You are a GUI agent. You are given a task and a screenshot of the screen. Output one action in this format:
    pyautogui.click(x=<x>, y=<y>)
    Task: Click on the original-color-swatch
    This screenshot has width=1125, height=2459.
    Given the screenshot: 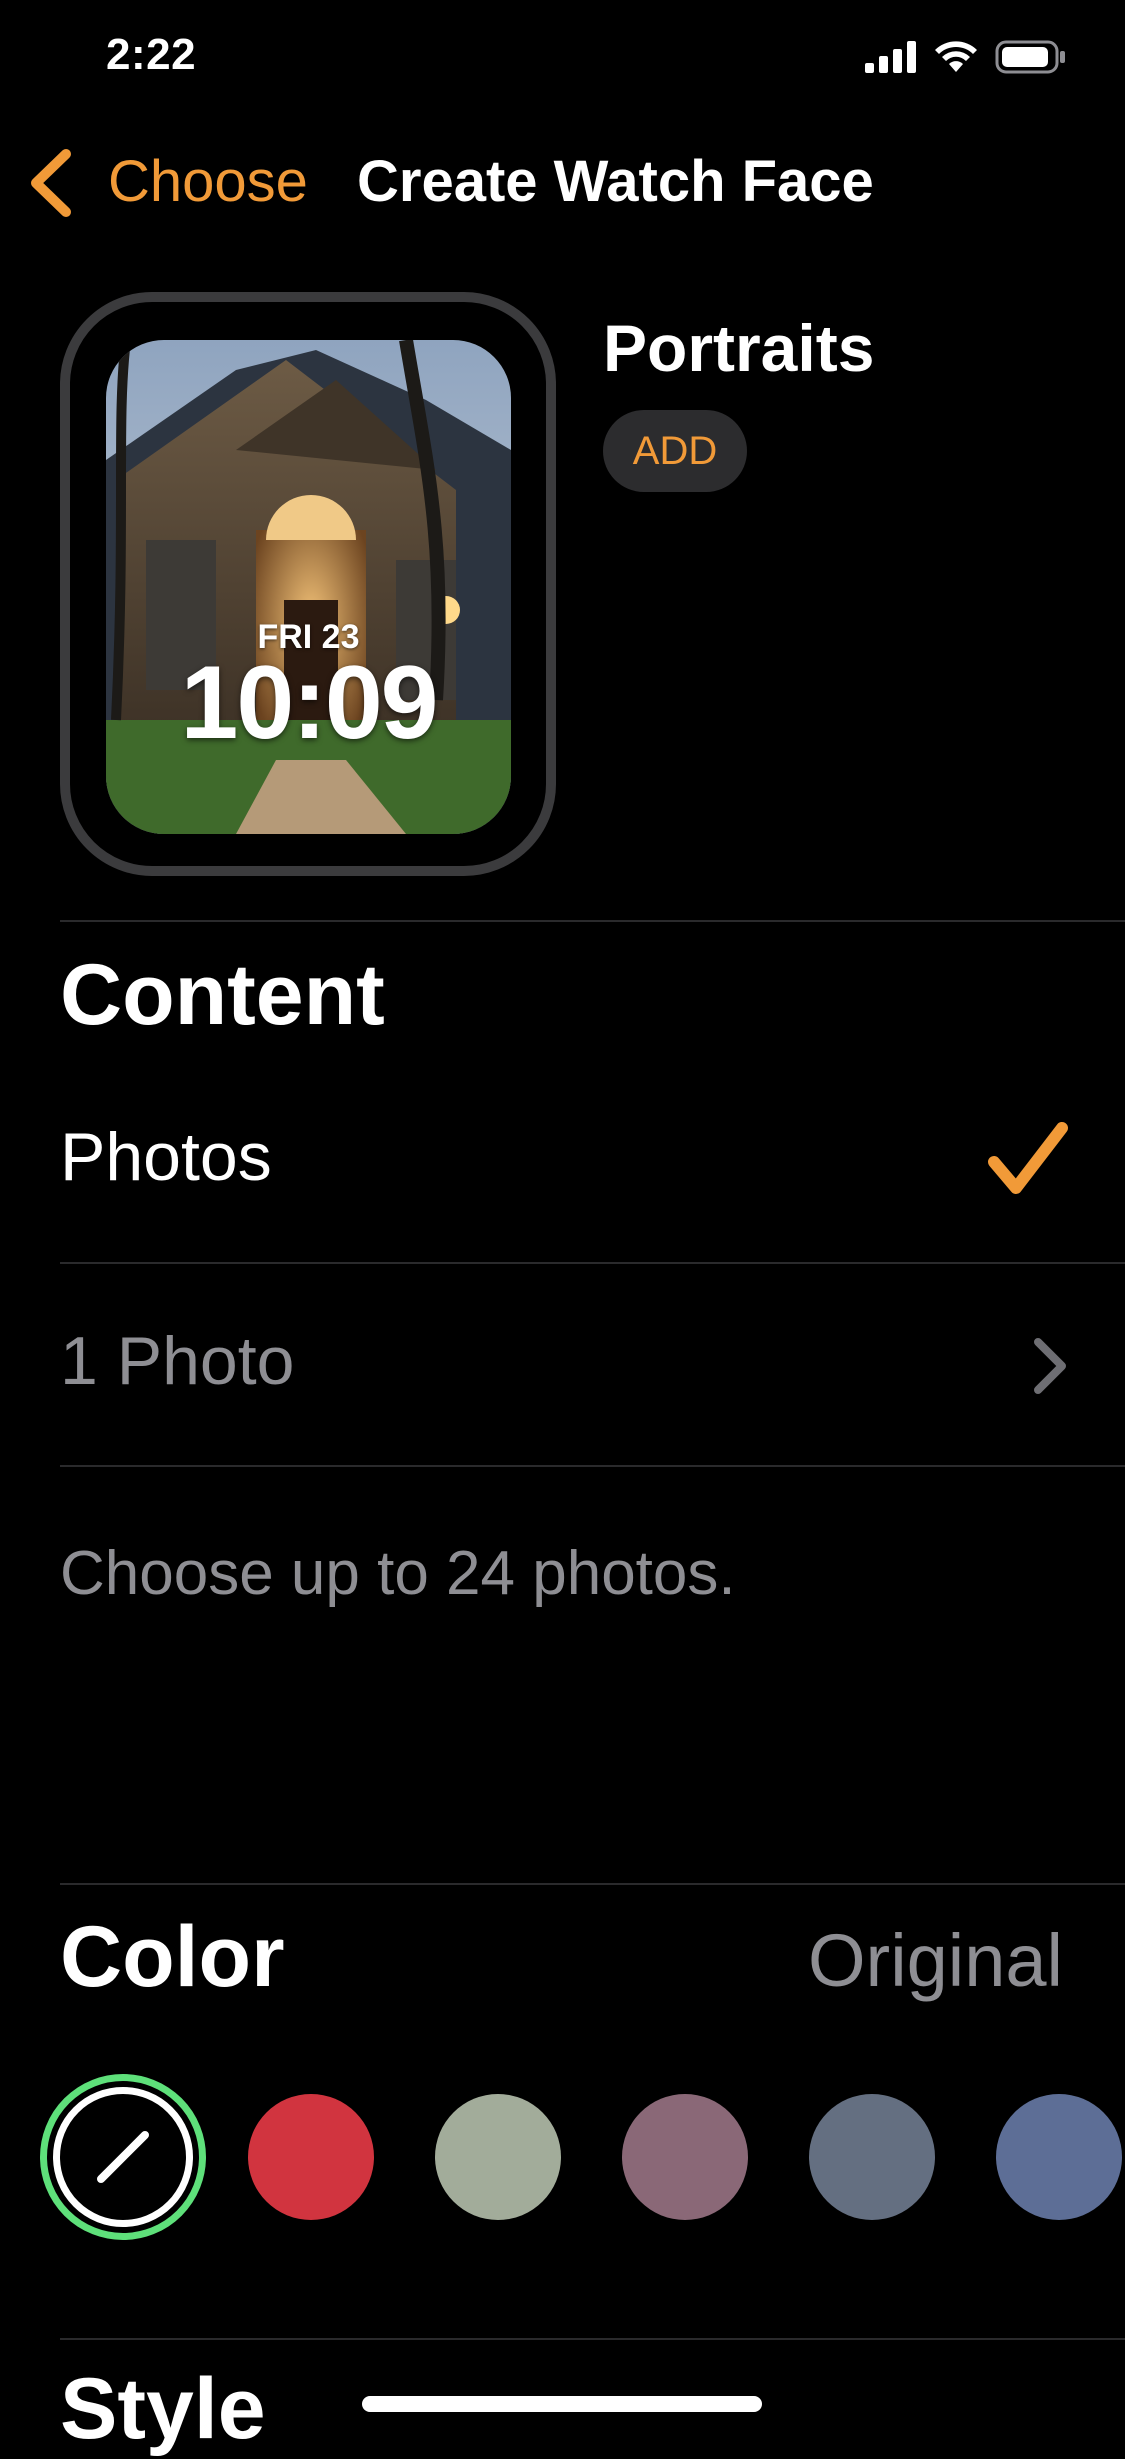 What is the action you would take?
    pyautogui.click(x=123, y=2157)
    